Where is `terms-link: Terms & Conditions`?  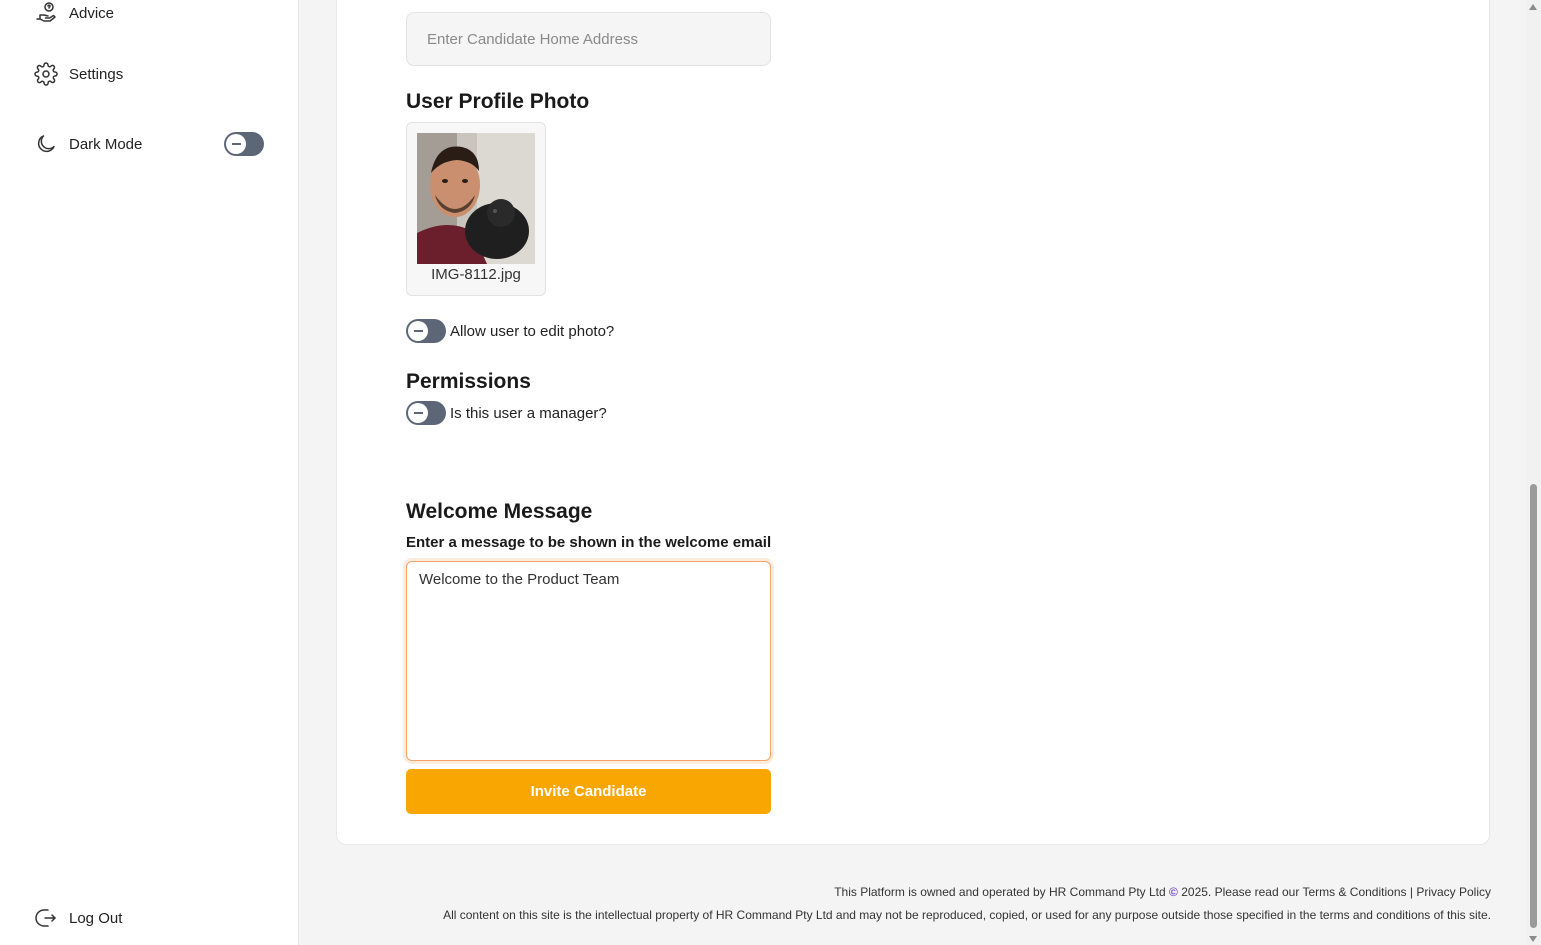 terms-link: Terms & Conditions is located at coordinates (1354, 892).